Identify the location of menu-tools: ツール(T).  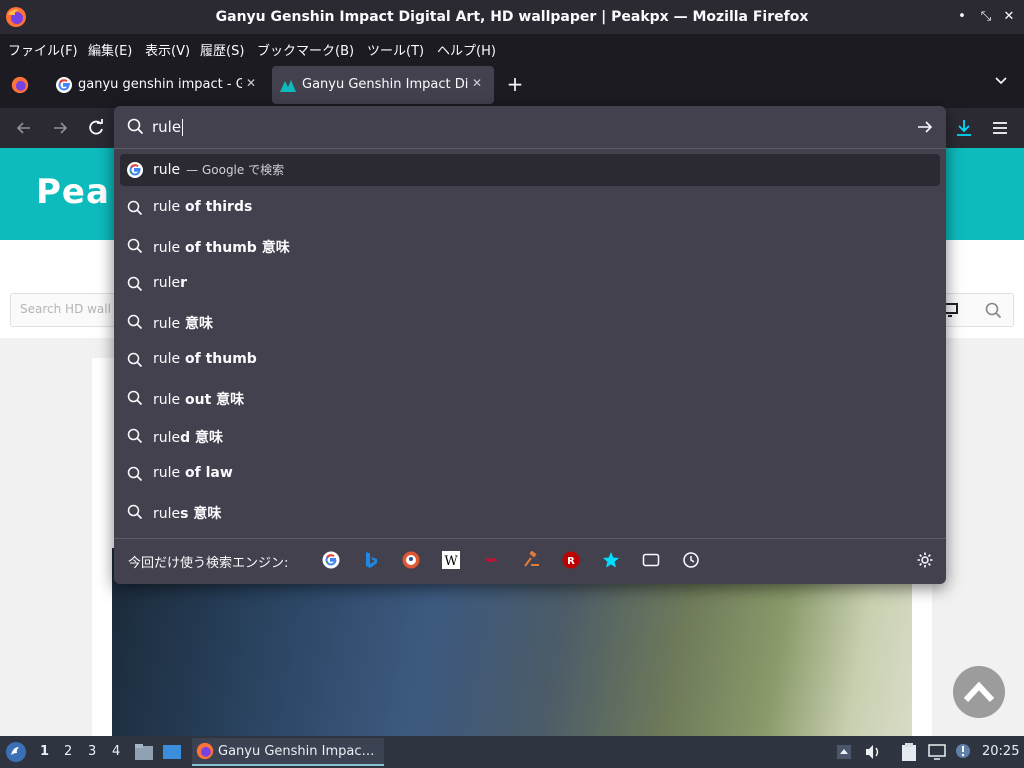
(395, 49).